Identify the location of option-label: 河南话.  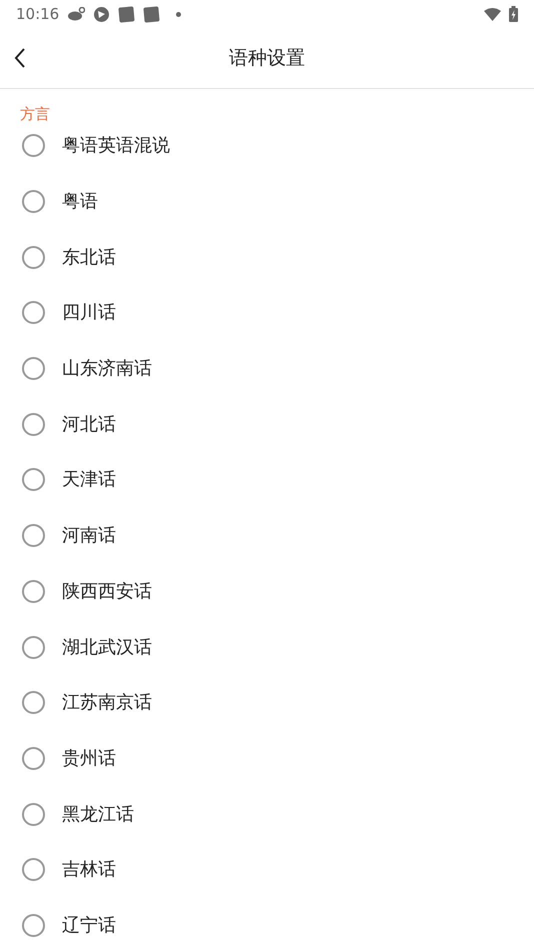
(89, 536).